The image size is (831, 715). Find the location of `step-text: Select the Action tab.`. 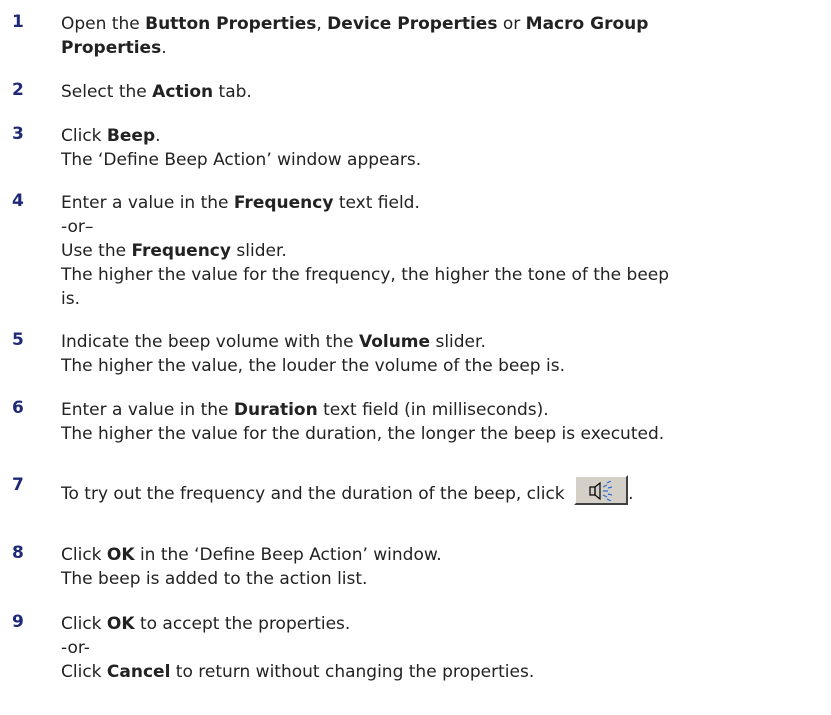

step-text: Select the Action tab. is located at coordinates (436, 92).